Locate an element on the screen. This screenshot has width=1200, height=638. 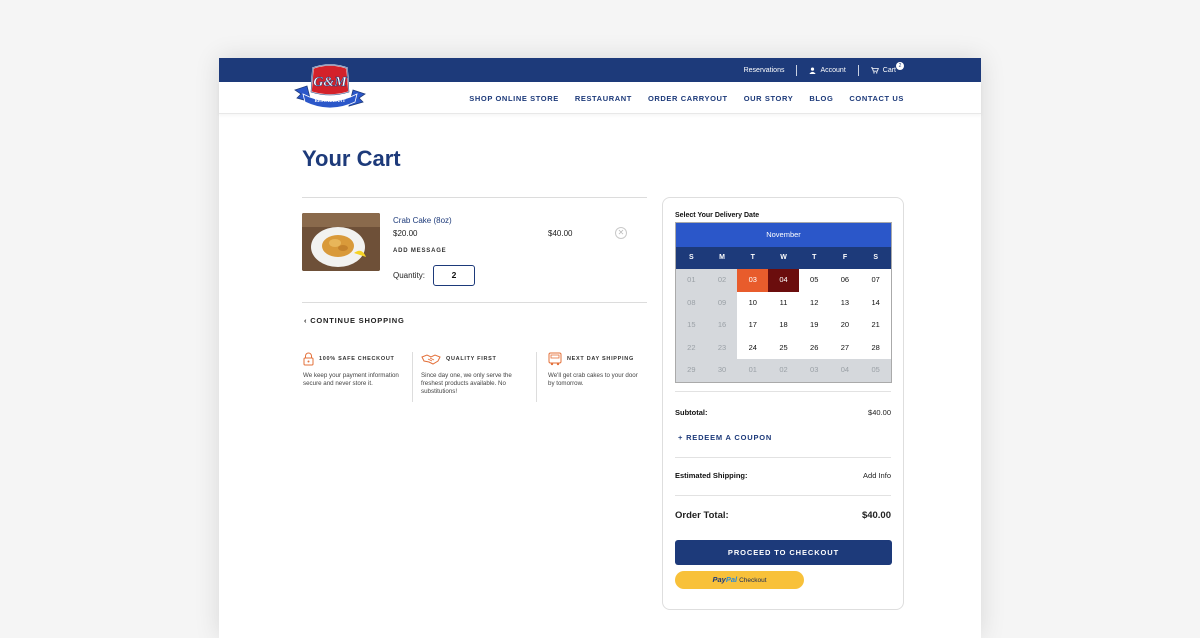
calendar-day: 14 is located at coordinates (875, 303).